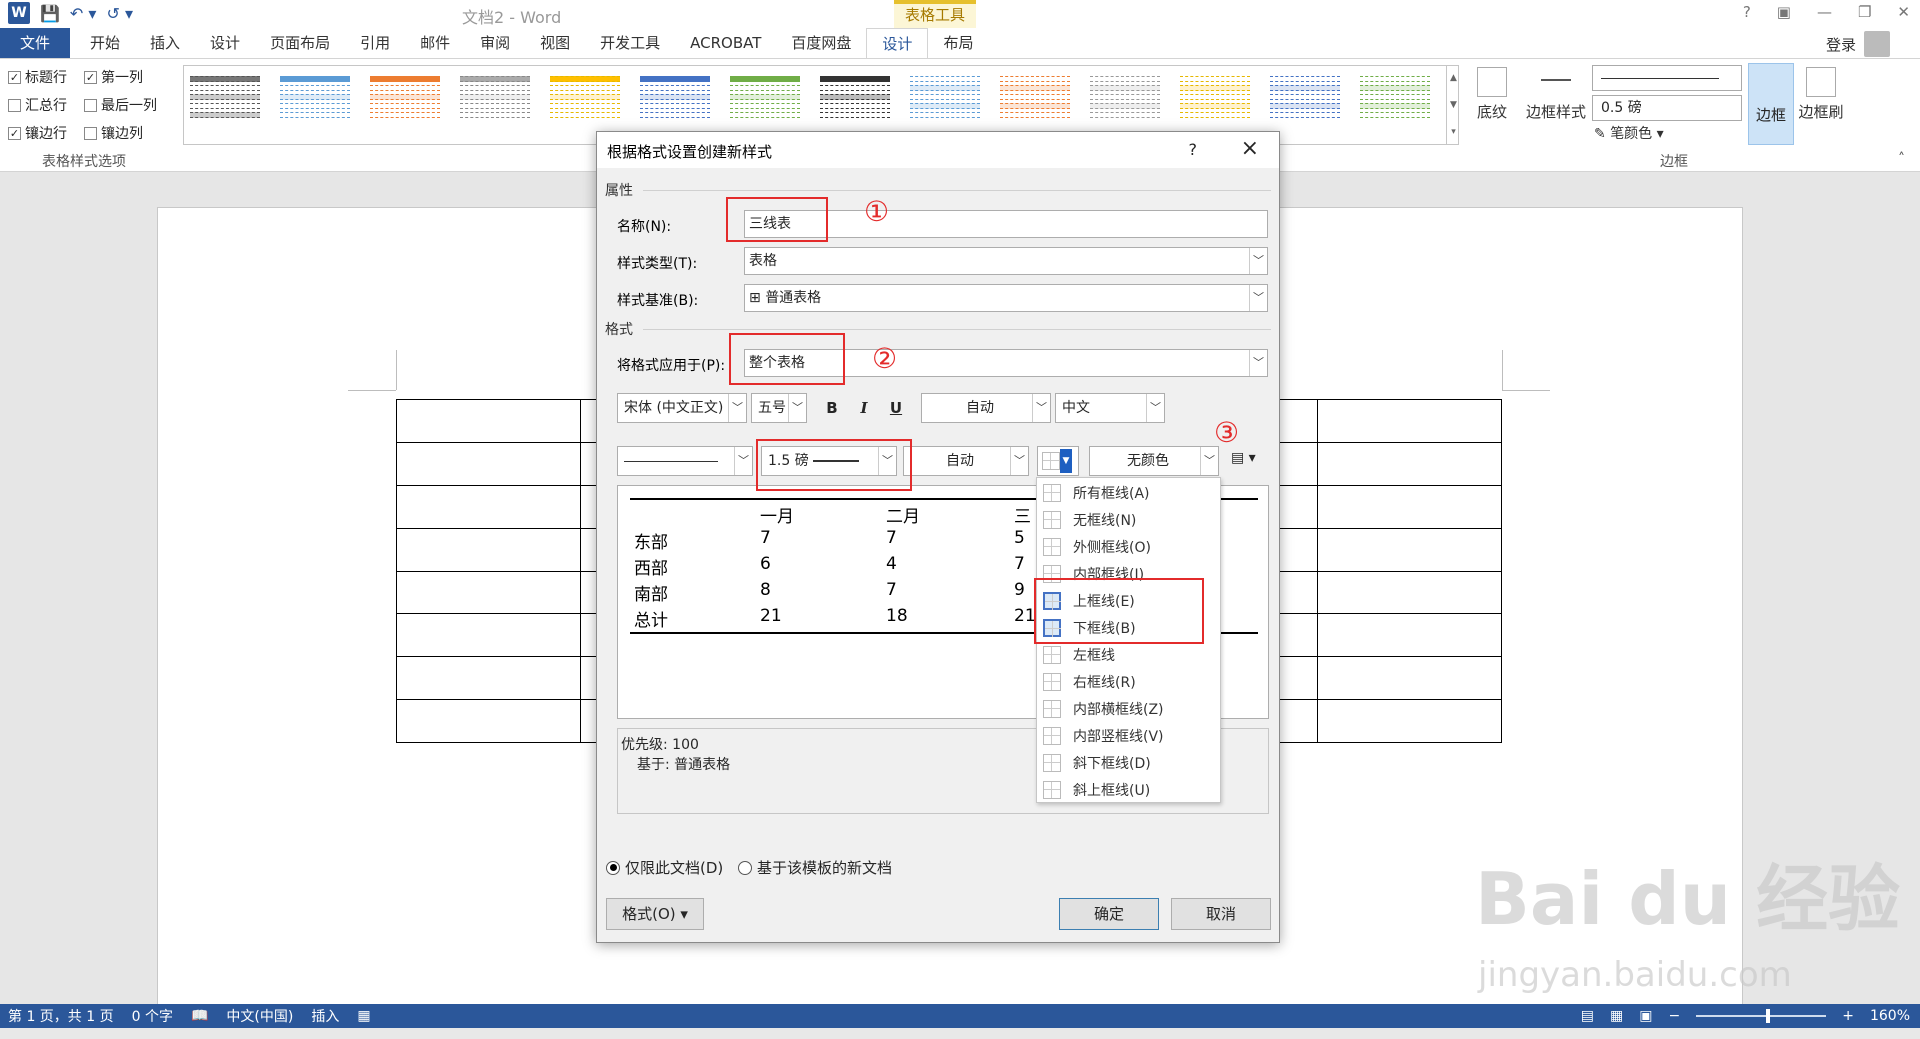 This screenshot has width=1920, height=1039. Describe the element at coordinates (435, 43) in the screenshot. I see `tab-mailings: 邮件` at that location.